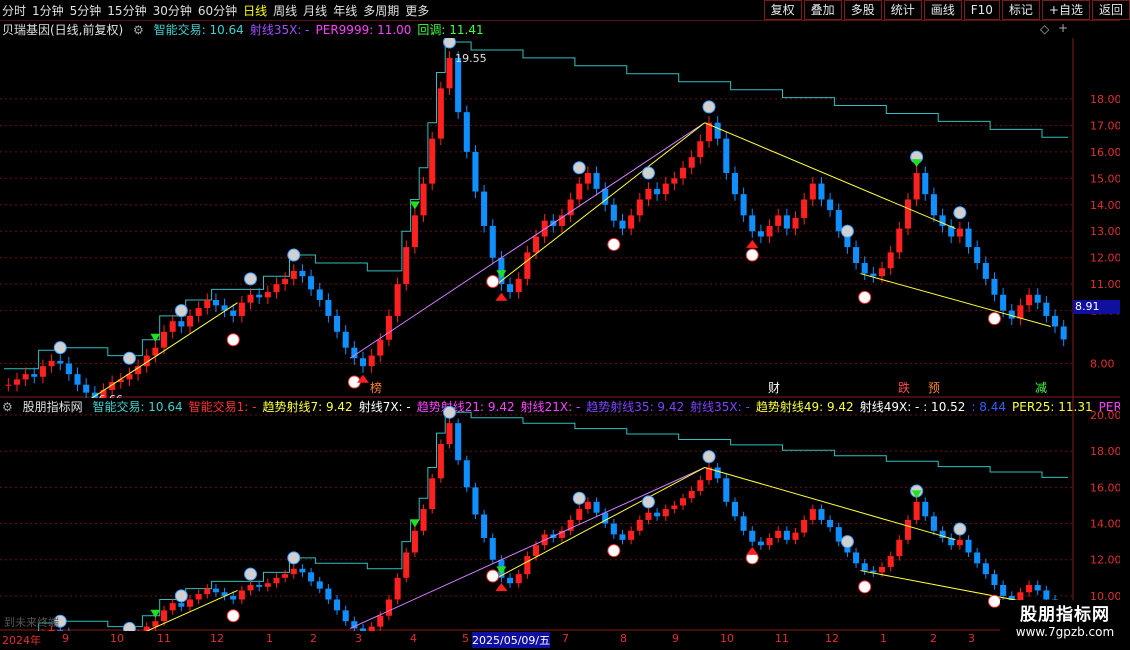  Describe the element at coordinates (1065, 615) in the screenshot. I see `brand-name: 股朋指标网` at that location.